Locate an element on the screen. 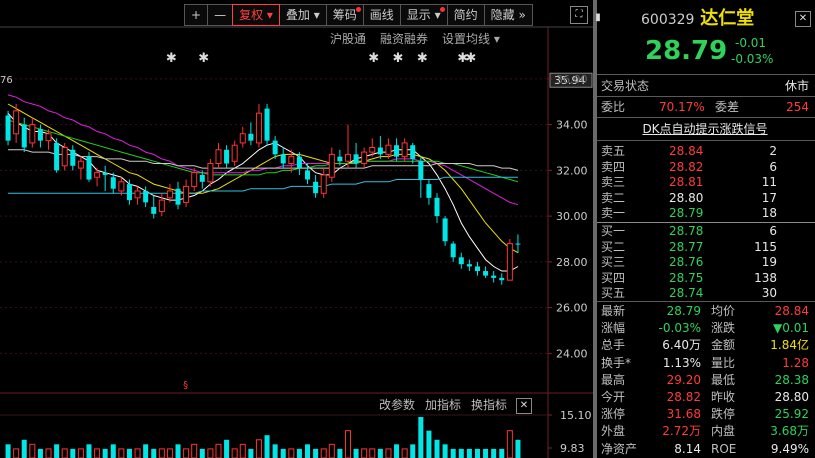 Image resolution: width=815 pixels, height=458 pixels. stat-label: 换手* is located at coordinates (616, 362).